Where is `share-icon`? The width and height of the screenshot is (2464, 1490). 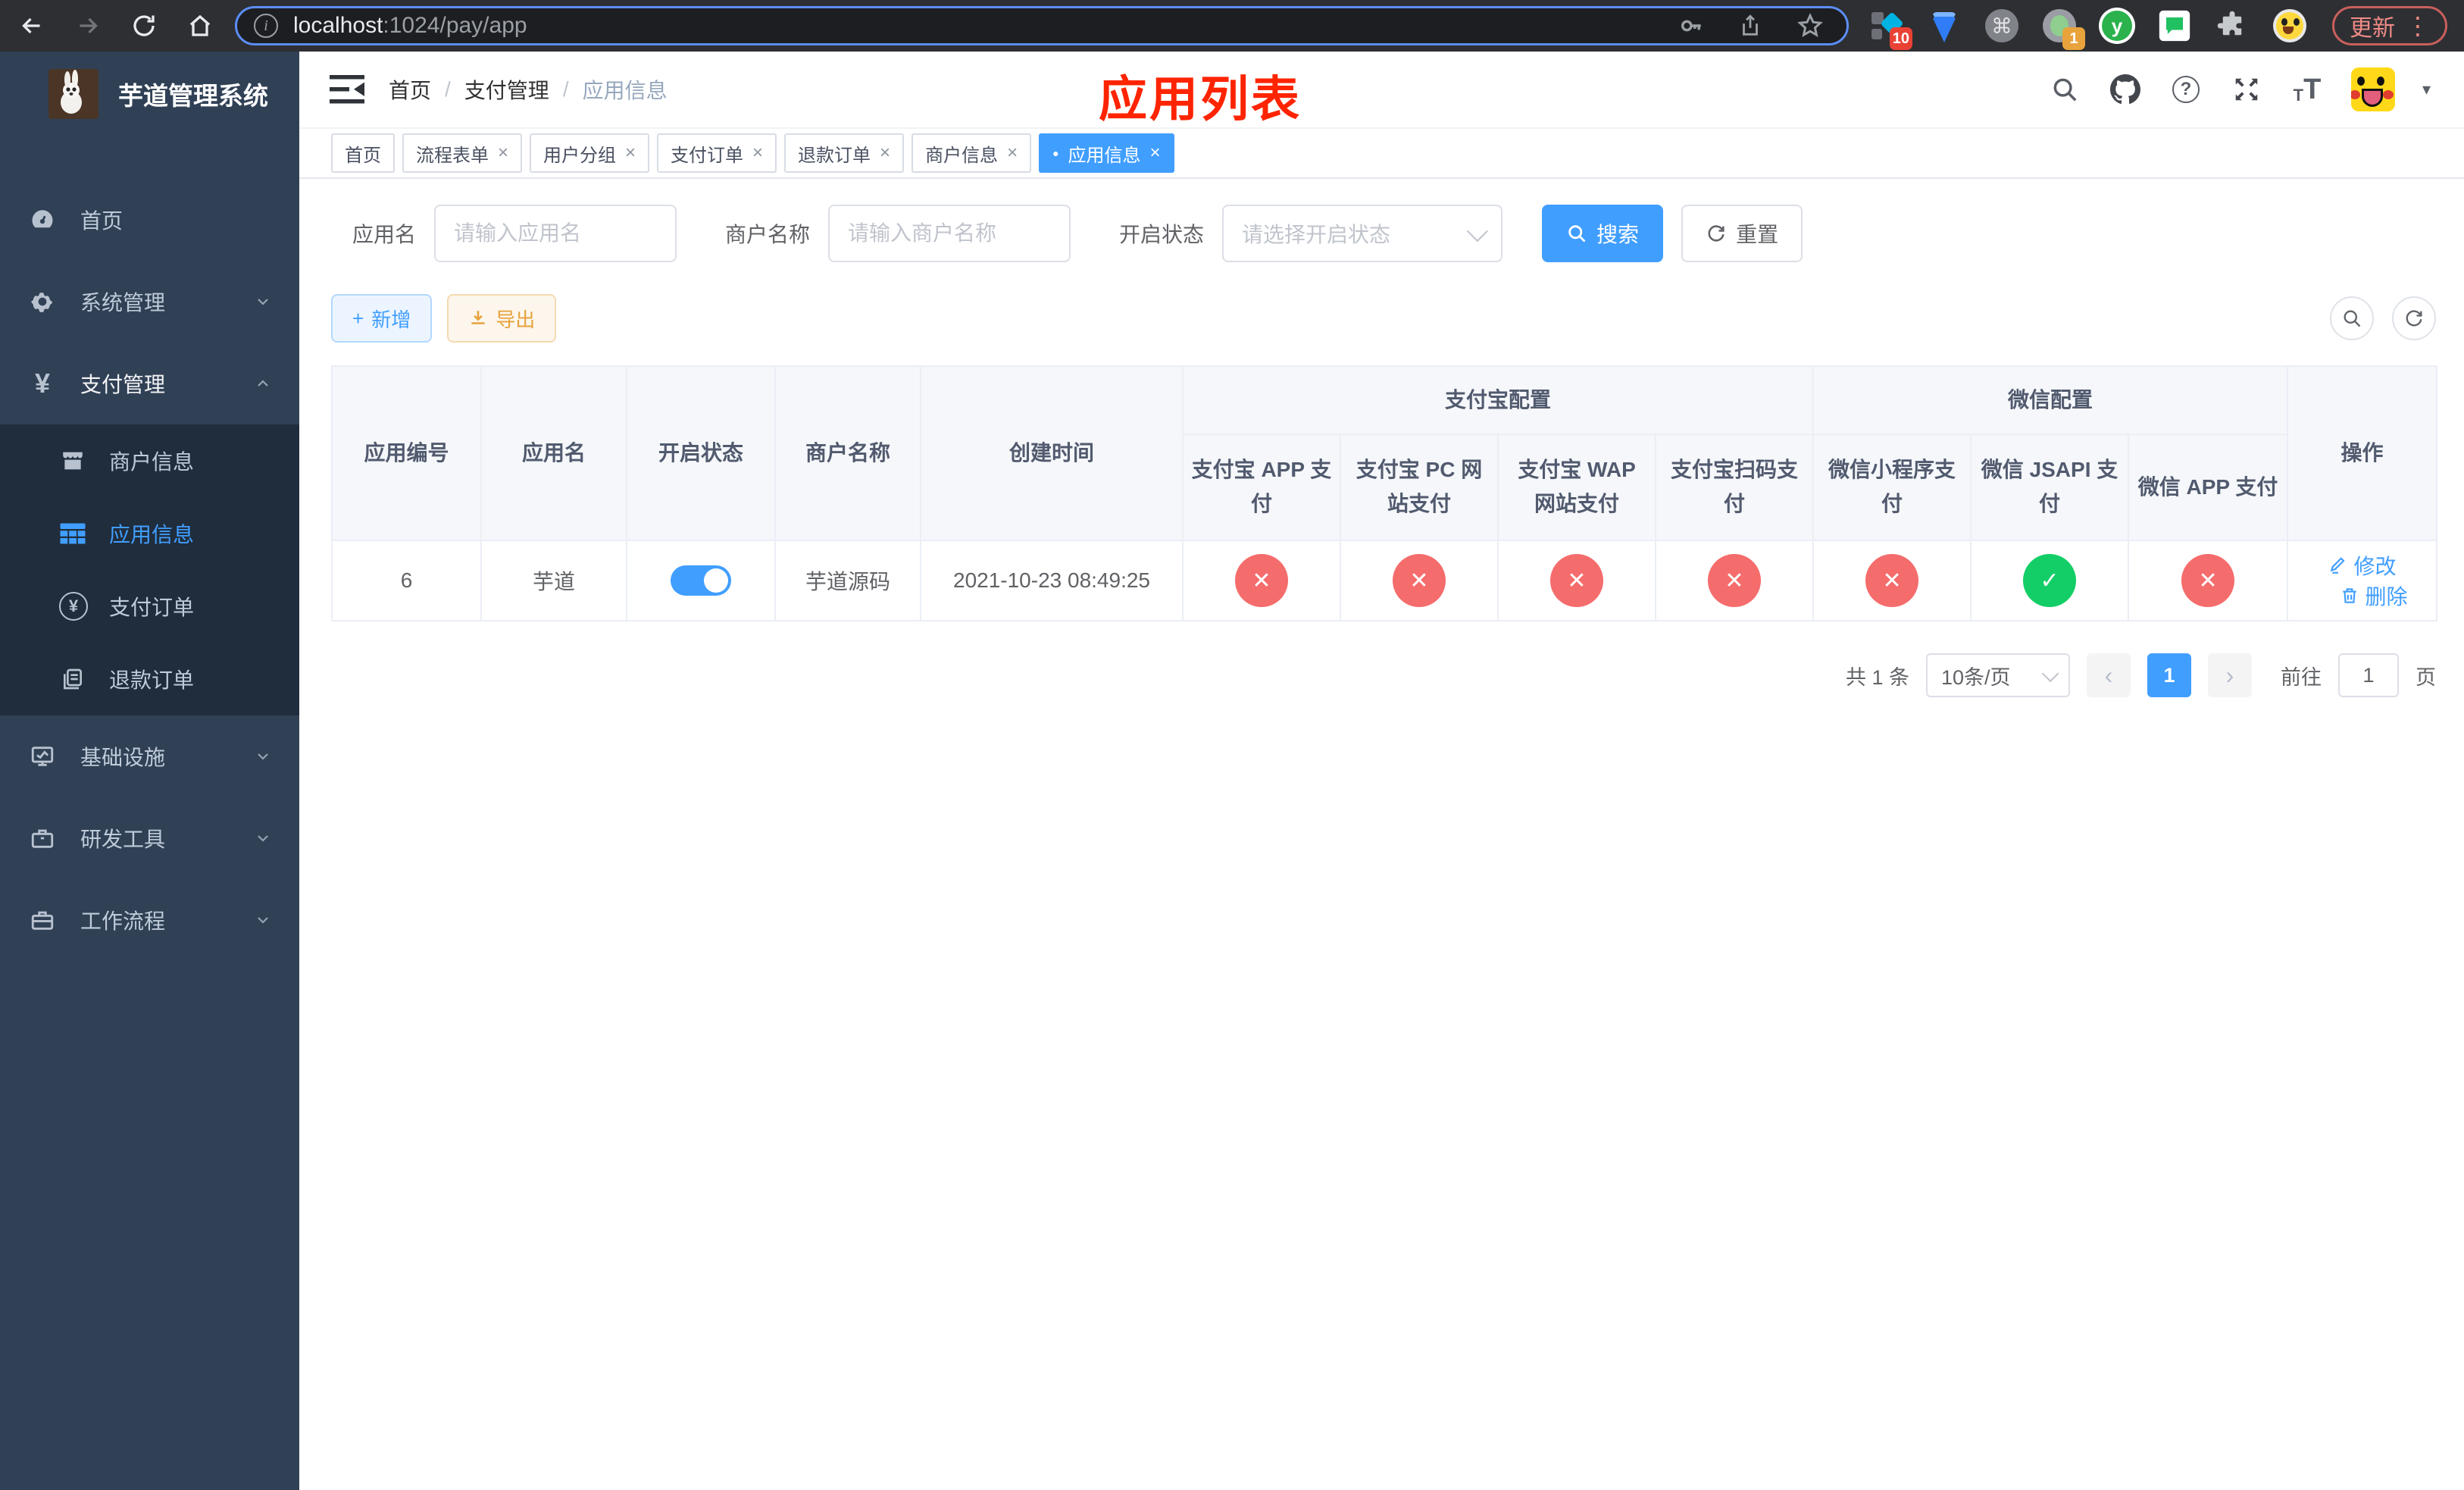
share-icon is located at coordinates (1750, 26).